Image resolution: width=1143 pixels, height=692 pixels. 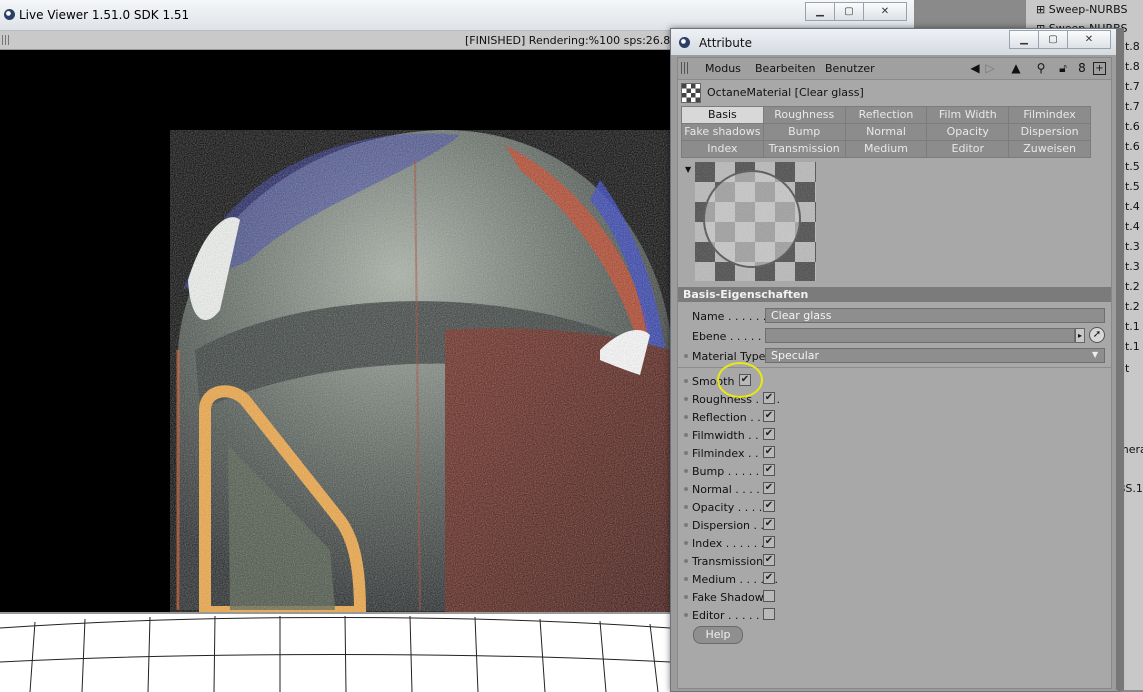 I want to click on checkbox-label: Fake Shadows, so click(x=731, y=597).